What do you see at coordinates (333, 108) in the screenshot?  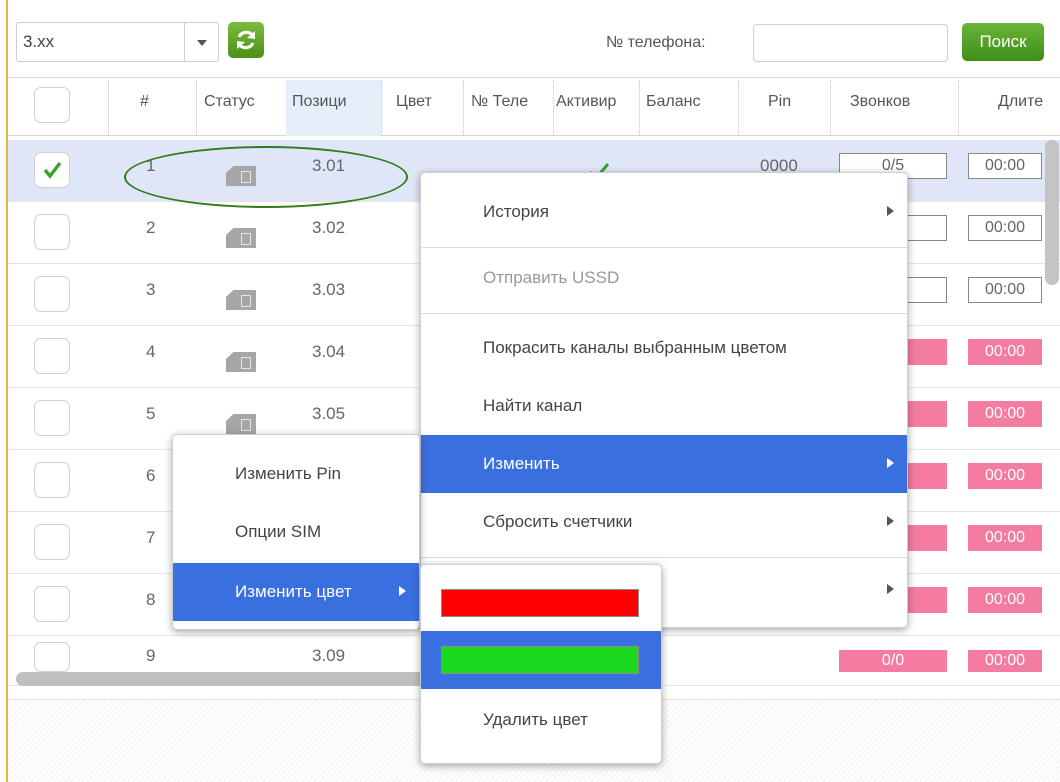 I see `column-header-position: Позици` at bounding box center [333, 108].